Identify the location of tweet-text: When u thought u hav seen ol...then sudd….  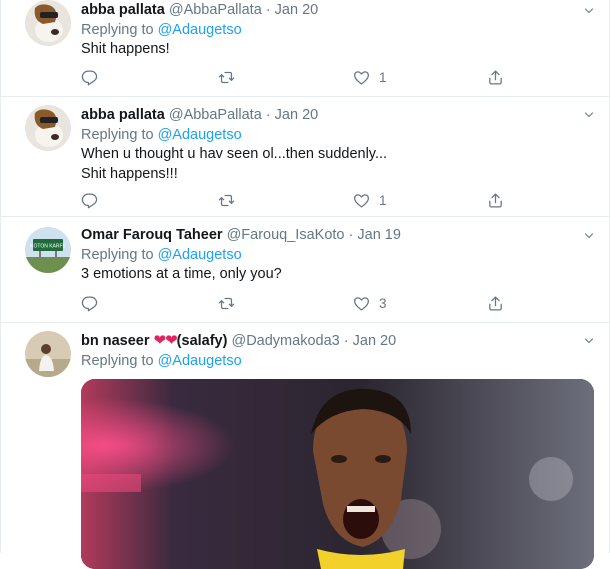
(234, 164).